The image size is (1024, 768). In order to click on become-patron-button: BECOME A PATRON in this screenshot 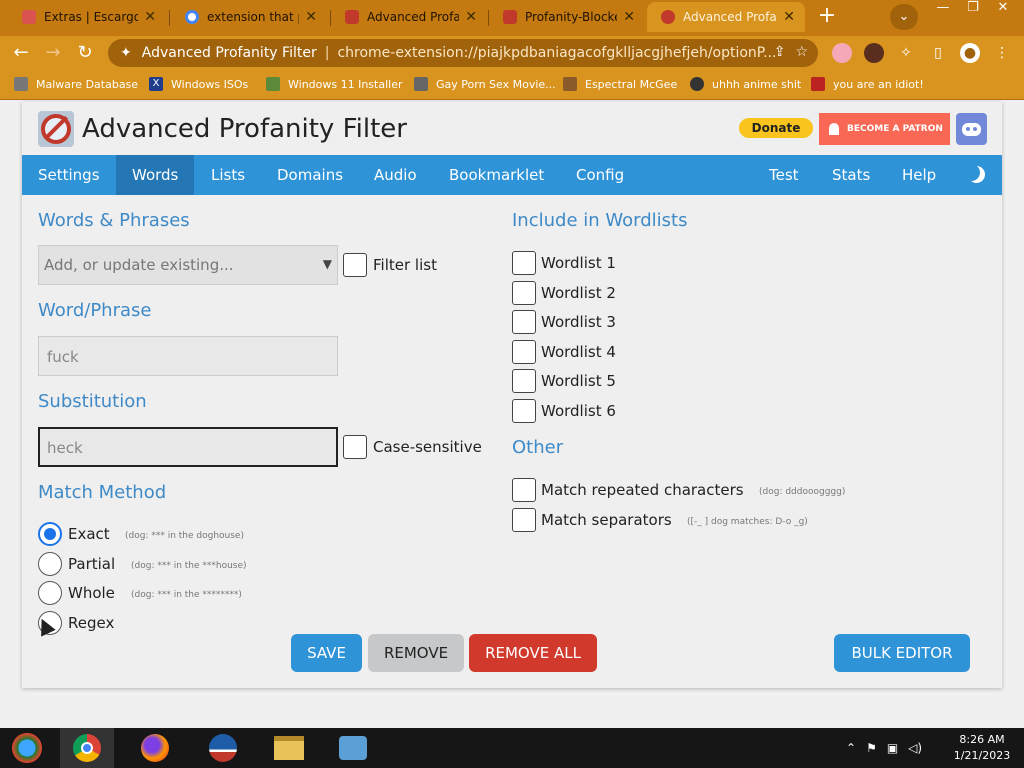, I will do `click(884, 129)`.